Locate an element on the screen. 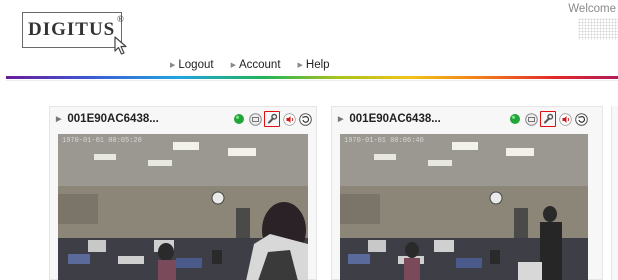  decorative-dot-pattern is located at coordinates (598, 29).